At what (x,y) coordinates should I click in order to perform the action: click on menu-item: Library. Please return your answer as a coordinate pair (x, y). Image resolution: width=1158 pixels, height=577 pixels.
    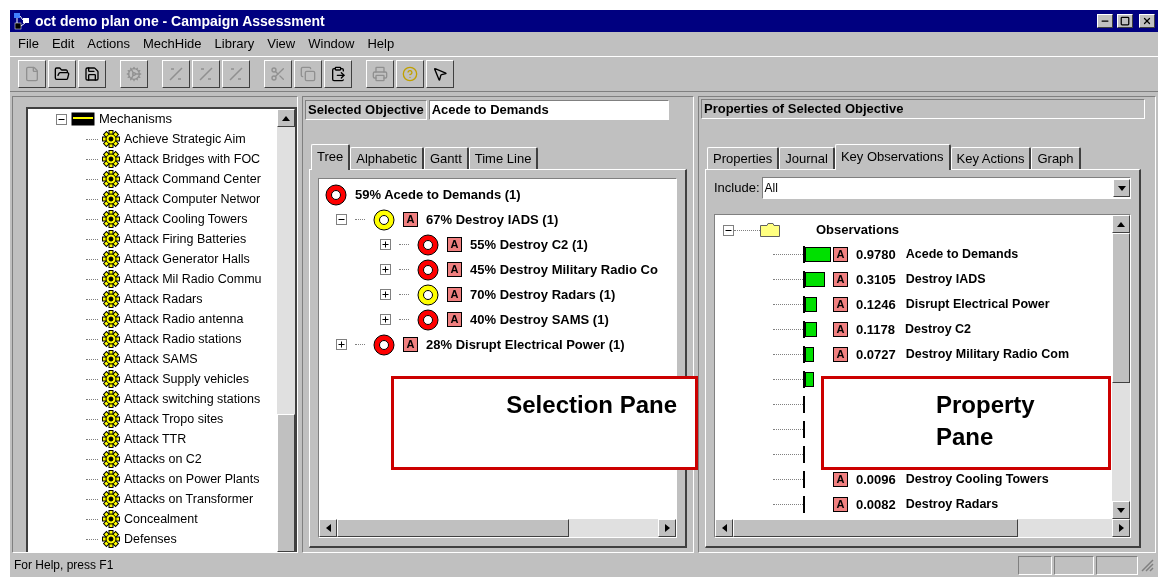
    Looking at the image, I should click on (234, 44).